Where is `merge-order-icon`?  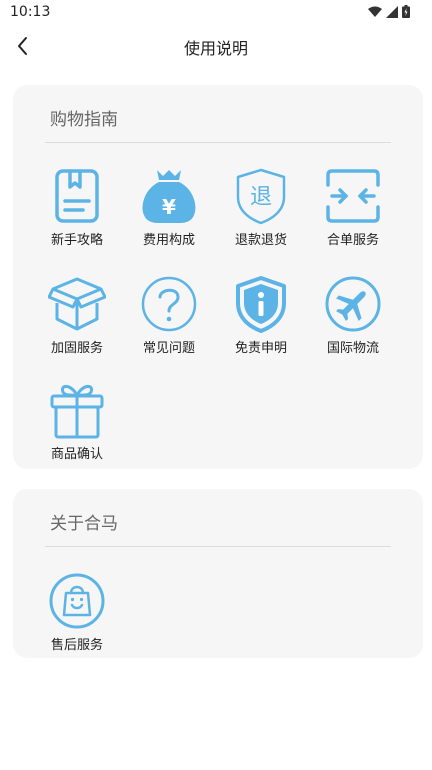
merge-order-icon is located at coordinates (353, 196).